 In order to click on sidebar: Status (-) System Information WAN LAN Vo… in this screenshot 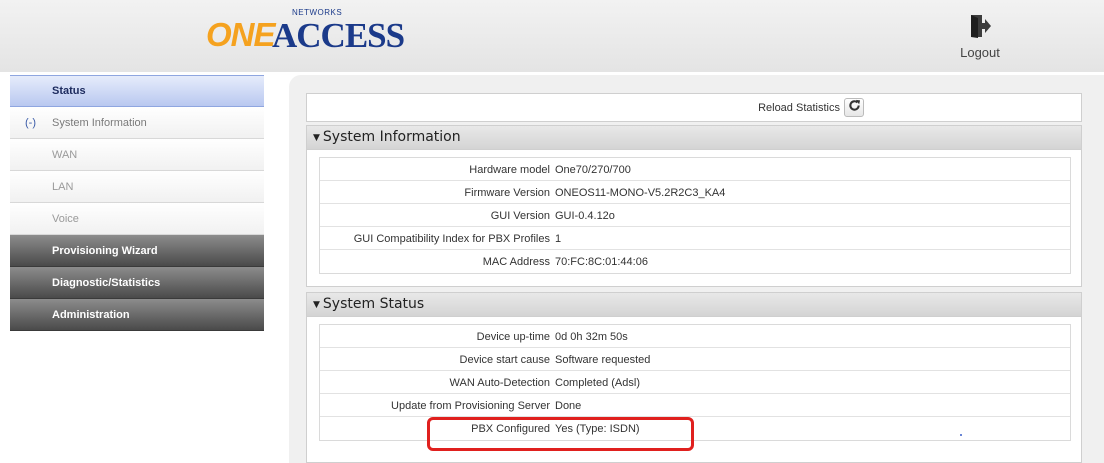, I will do `click(137, 203)`.